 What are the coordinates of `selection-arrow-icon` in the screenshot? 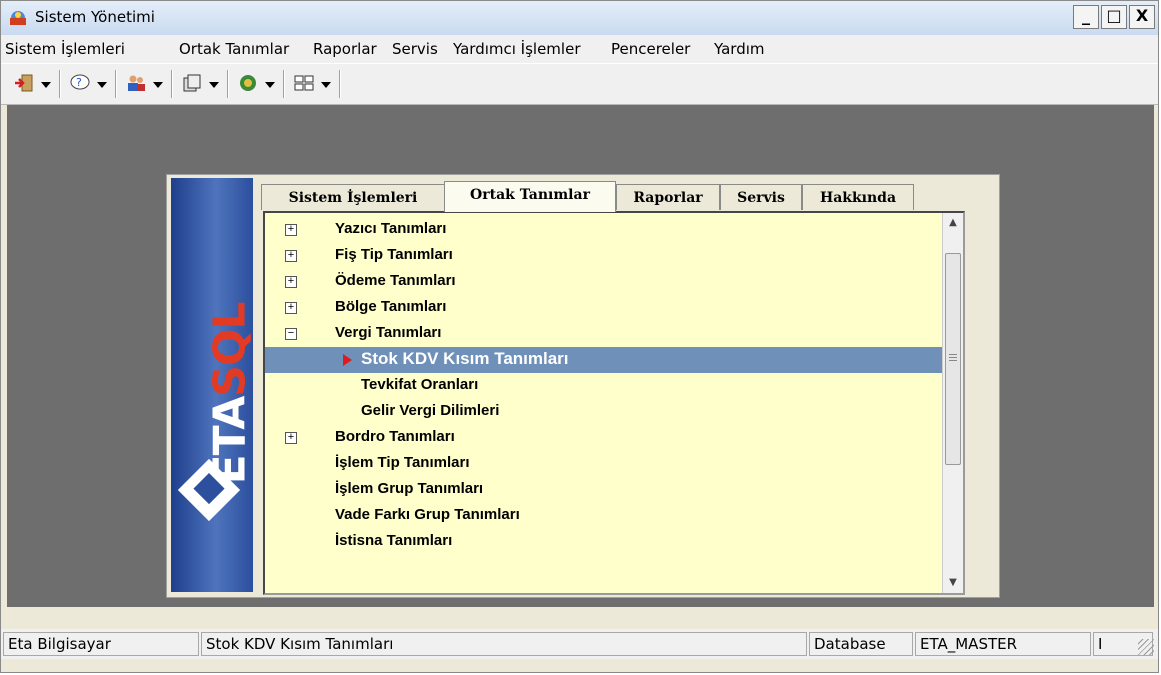 It's located at (347, 360).